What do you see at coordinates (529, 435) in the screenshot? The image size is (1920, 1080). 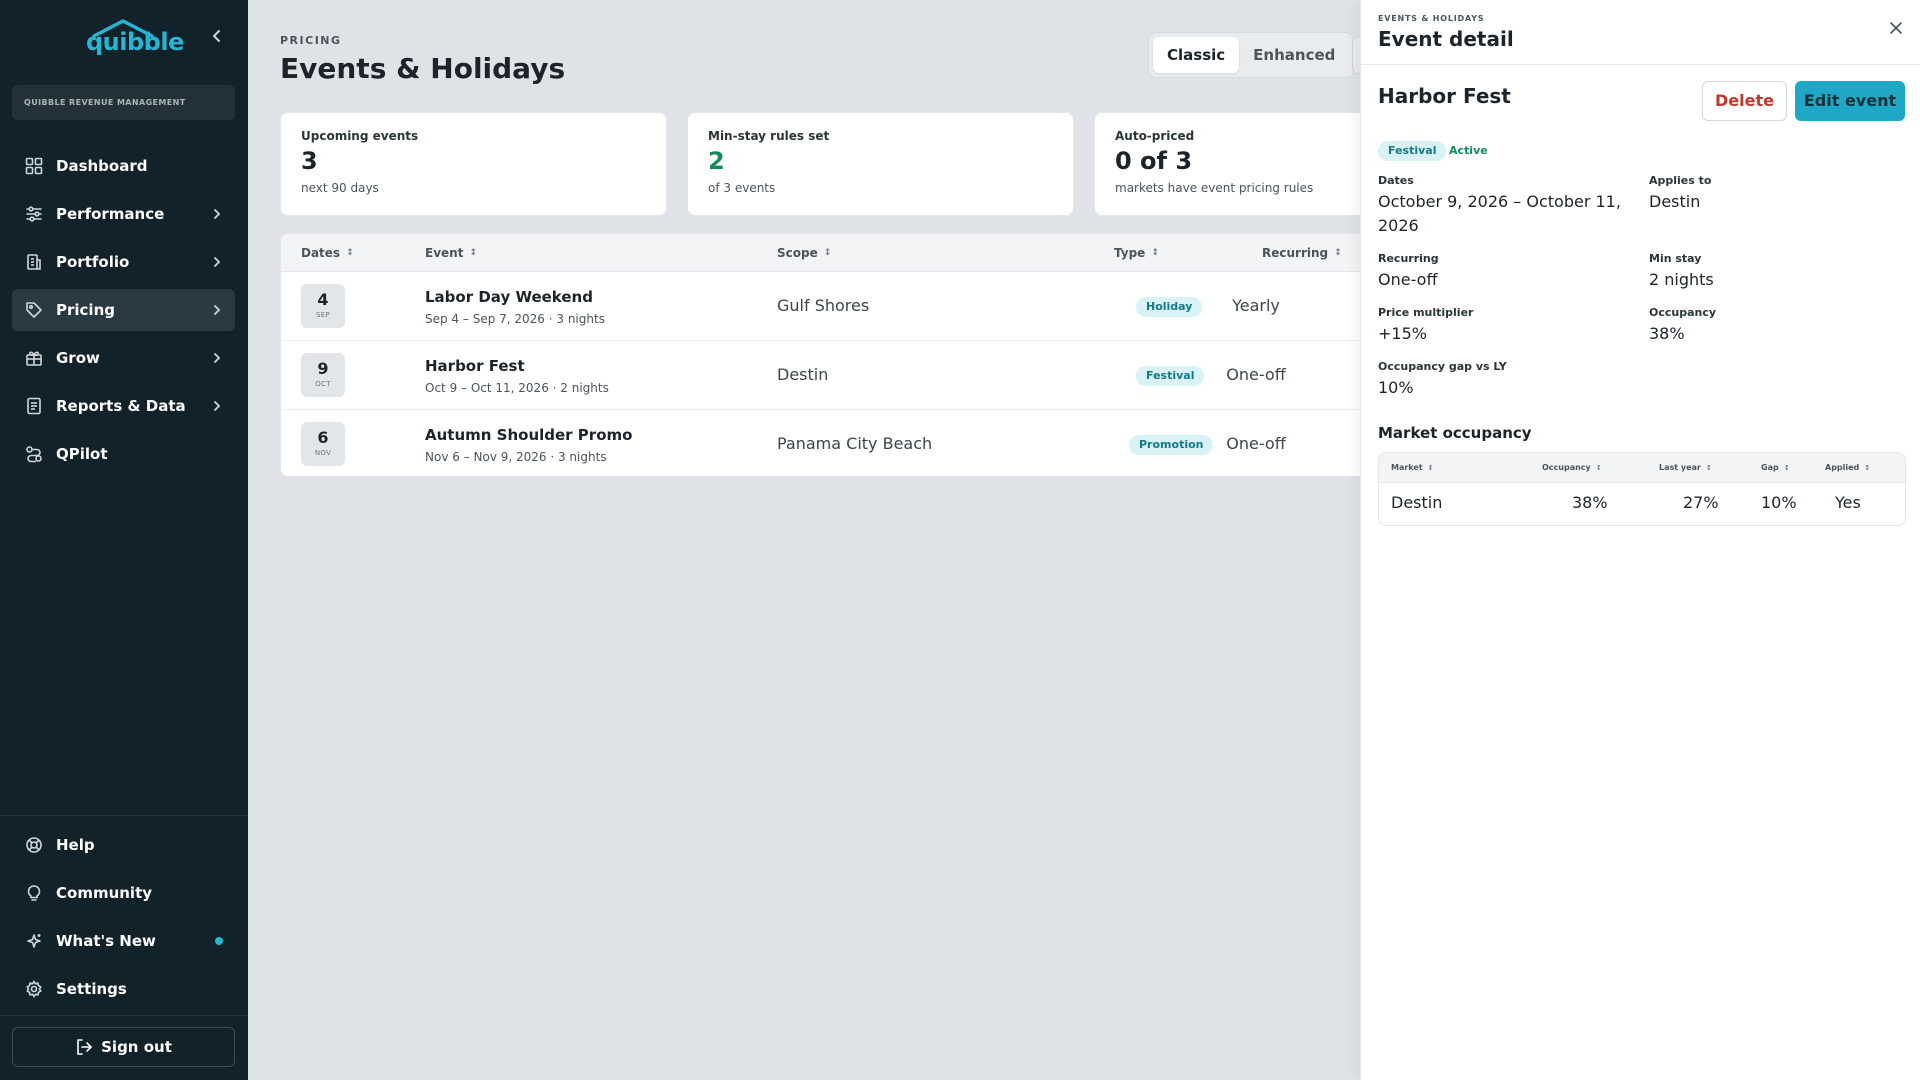 I see `event-name: Autumn Shoulder Promo` at bounding box center [529, 435].